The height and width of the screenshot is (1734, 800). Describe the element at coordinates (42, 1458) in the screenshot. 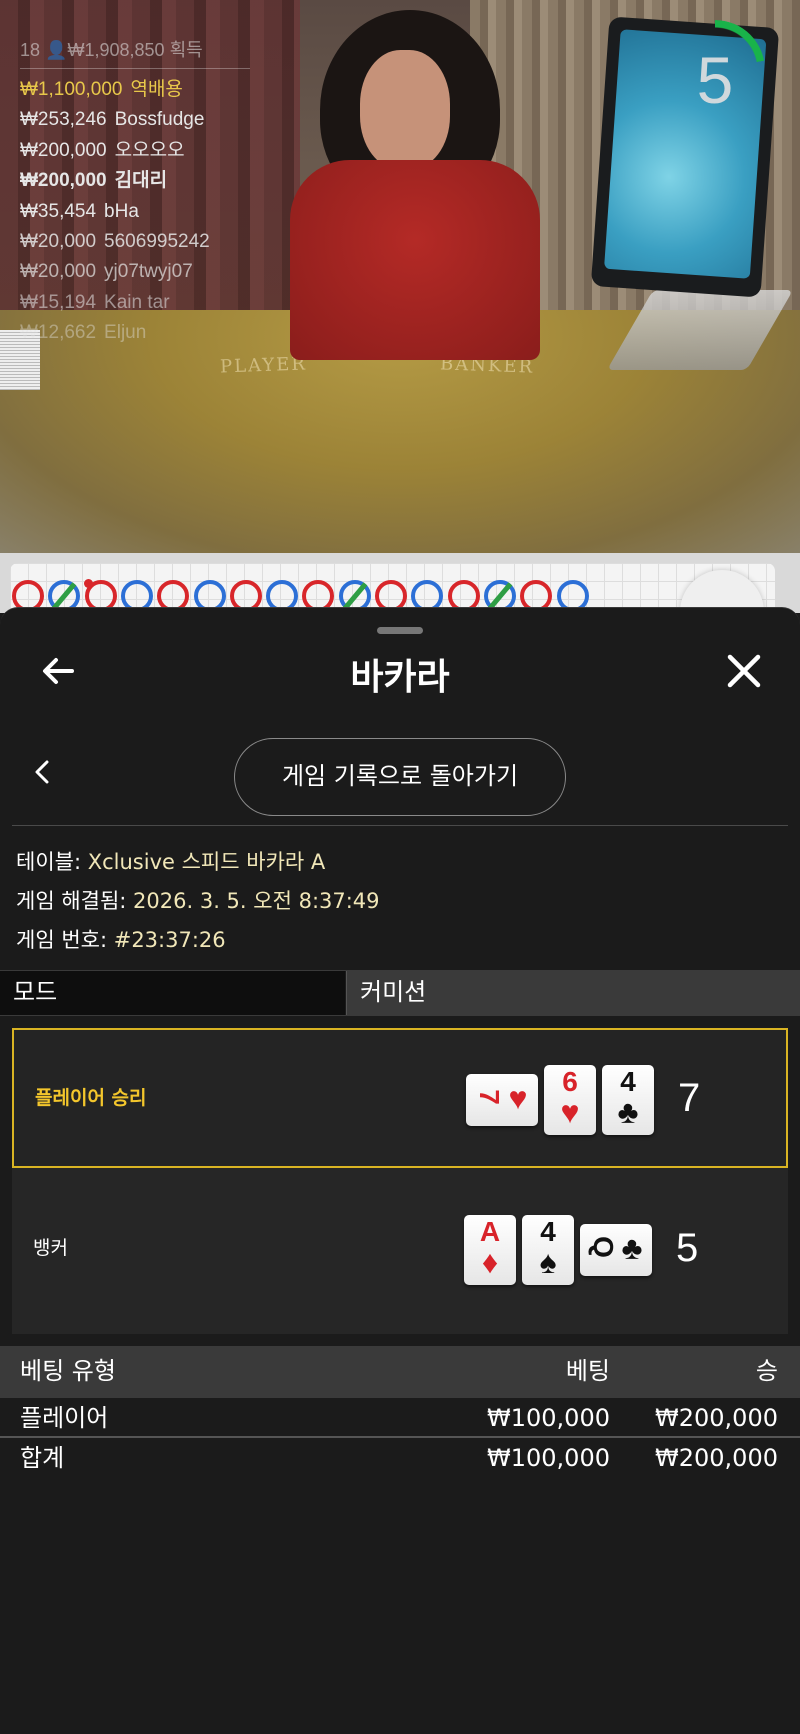

I see `total-label: 합계` at that location.